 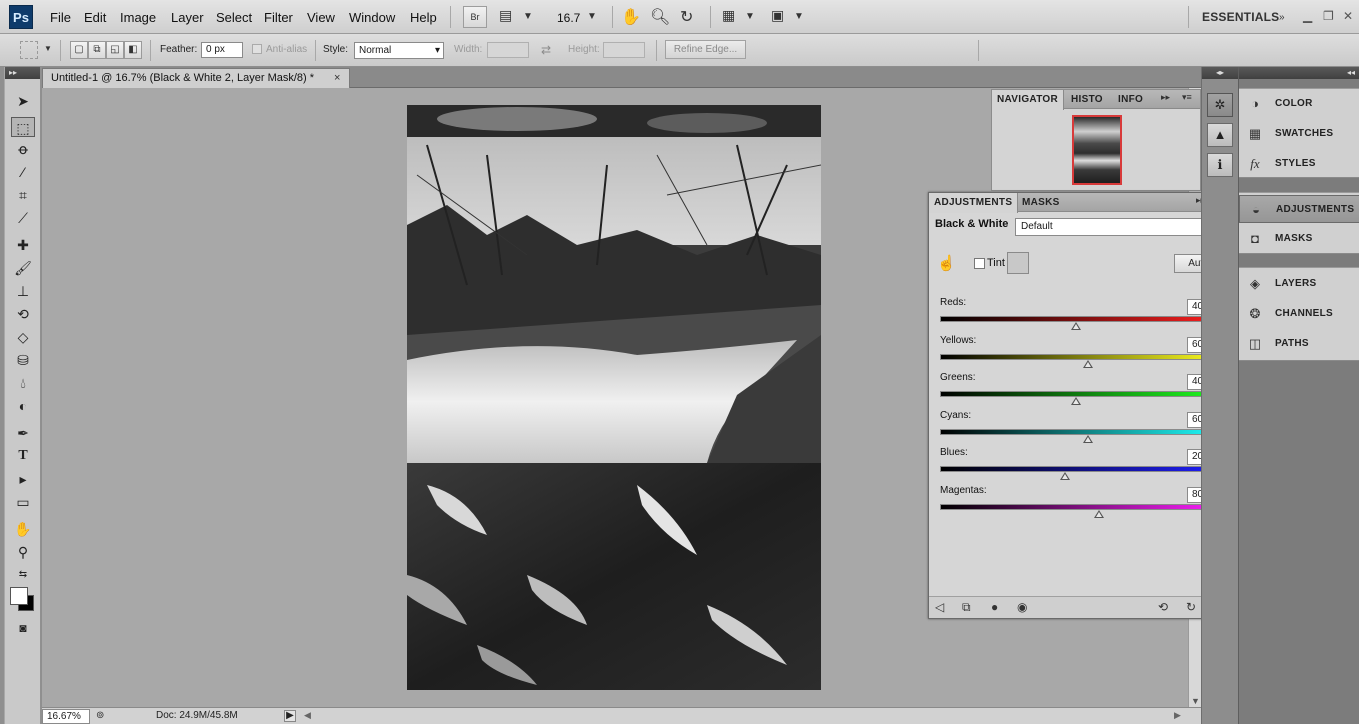 I want to click on tab-masks: MASKS, so click(x=1041, y=202).